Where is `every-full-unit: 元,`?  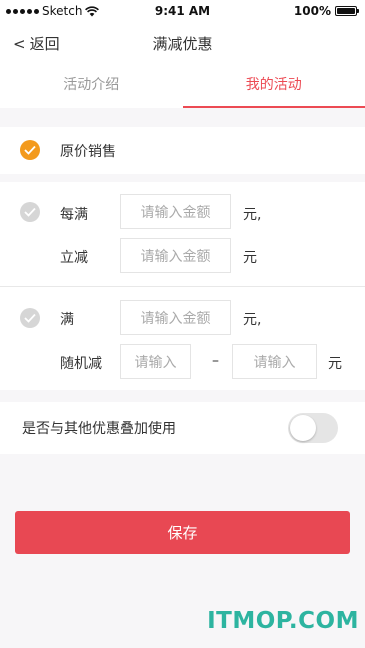
every-full-unit: 元, is located at coordinates (252, 215).